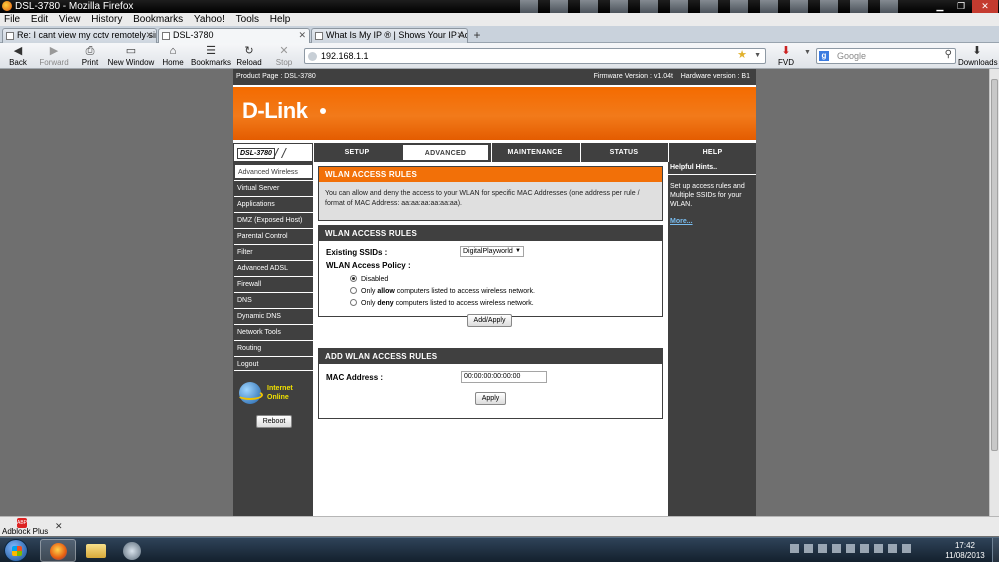  What do you see at coordinates (25, 532) in the screenshot?
I see `adblock-label: Adblock Plus` at bounding box center [25, 532].